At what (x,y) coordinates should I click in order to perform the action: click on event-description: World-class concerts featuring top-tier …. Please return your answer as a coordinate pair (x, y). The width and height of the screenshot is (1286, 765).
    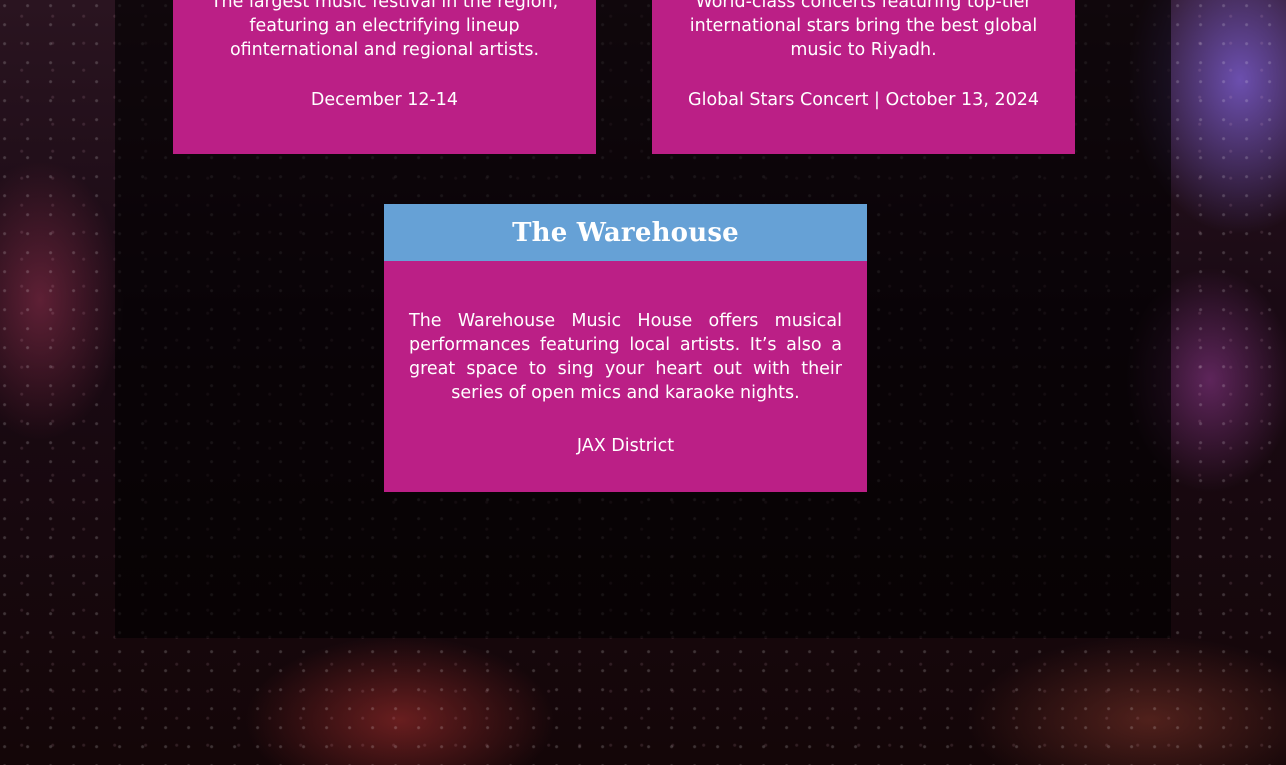
    Looking at the image, I should click on (863, 30).